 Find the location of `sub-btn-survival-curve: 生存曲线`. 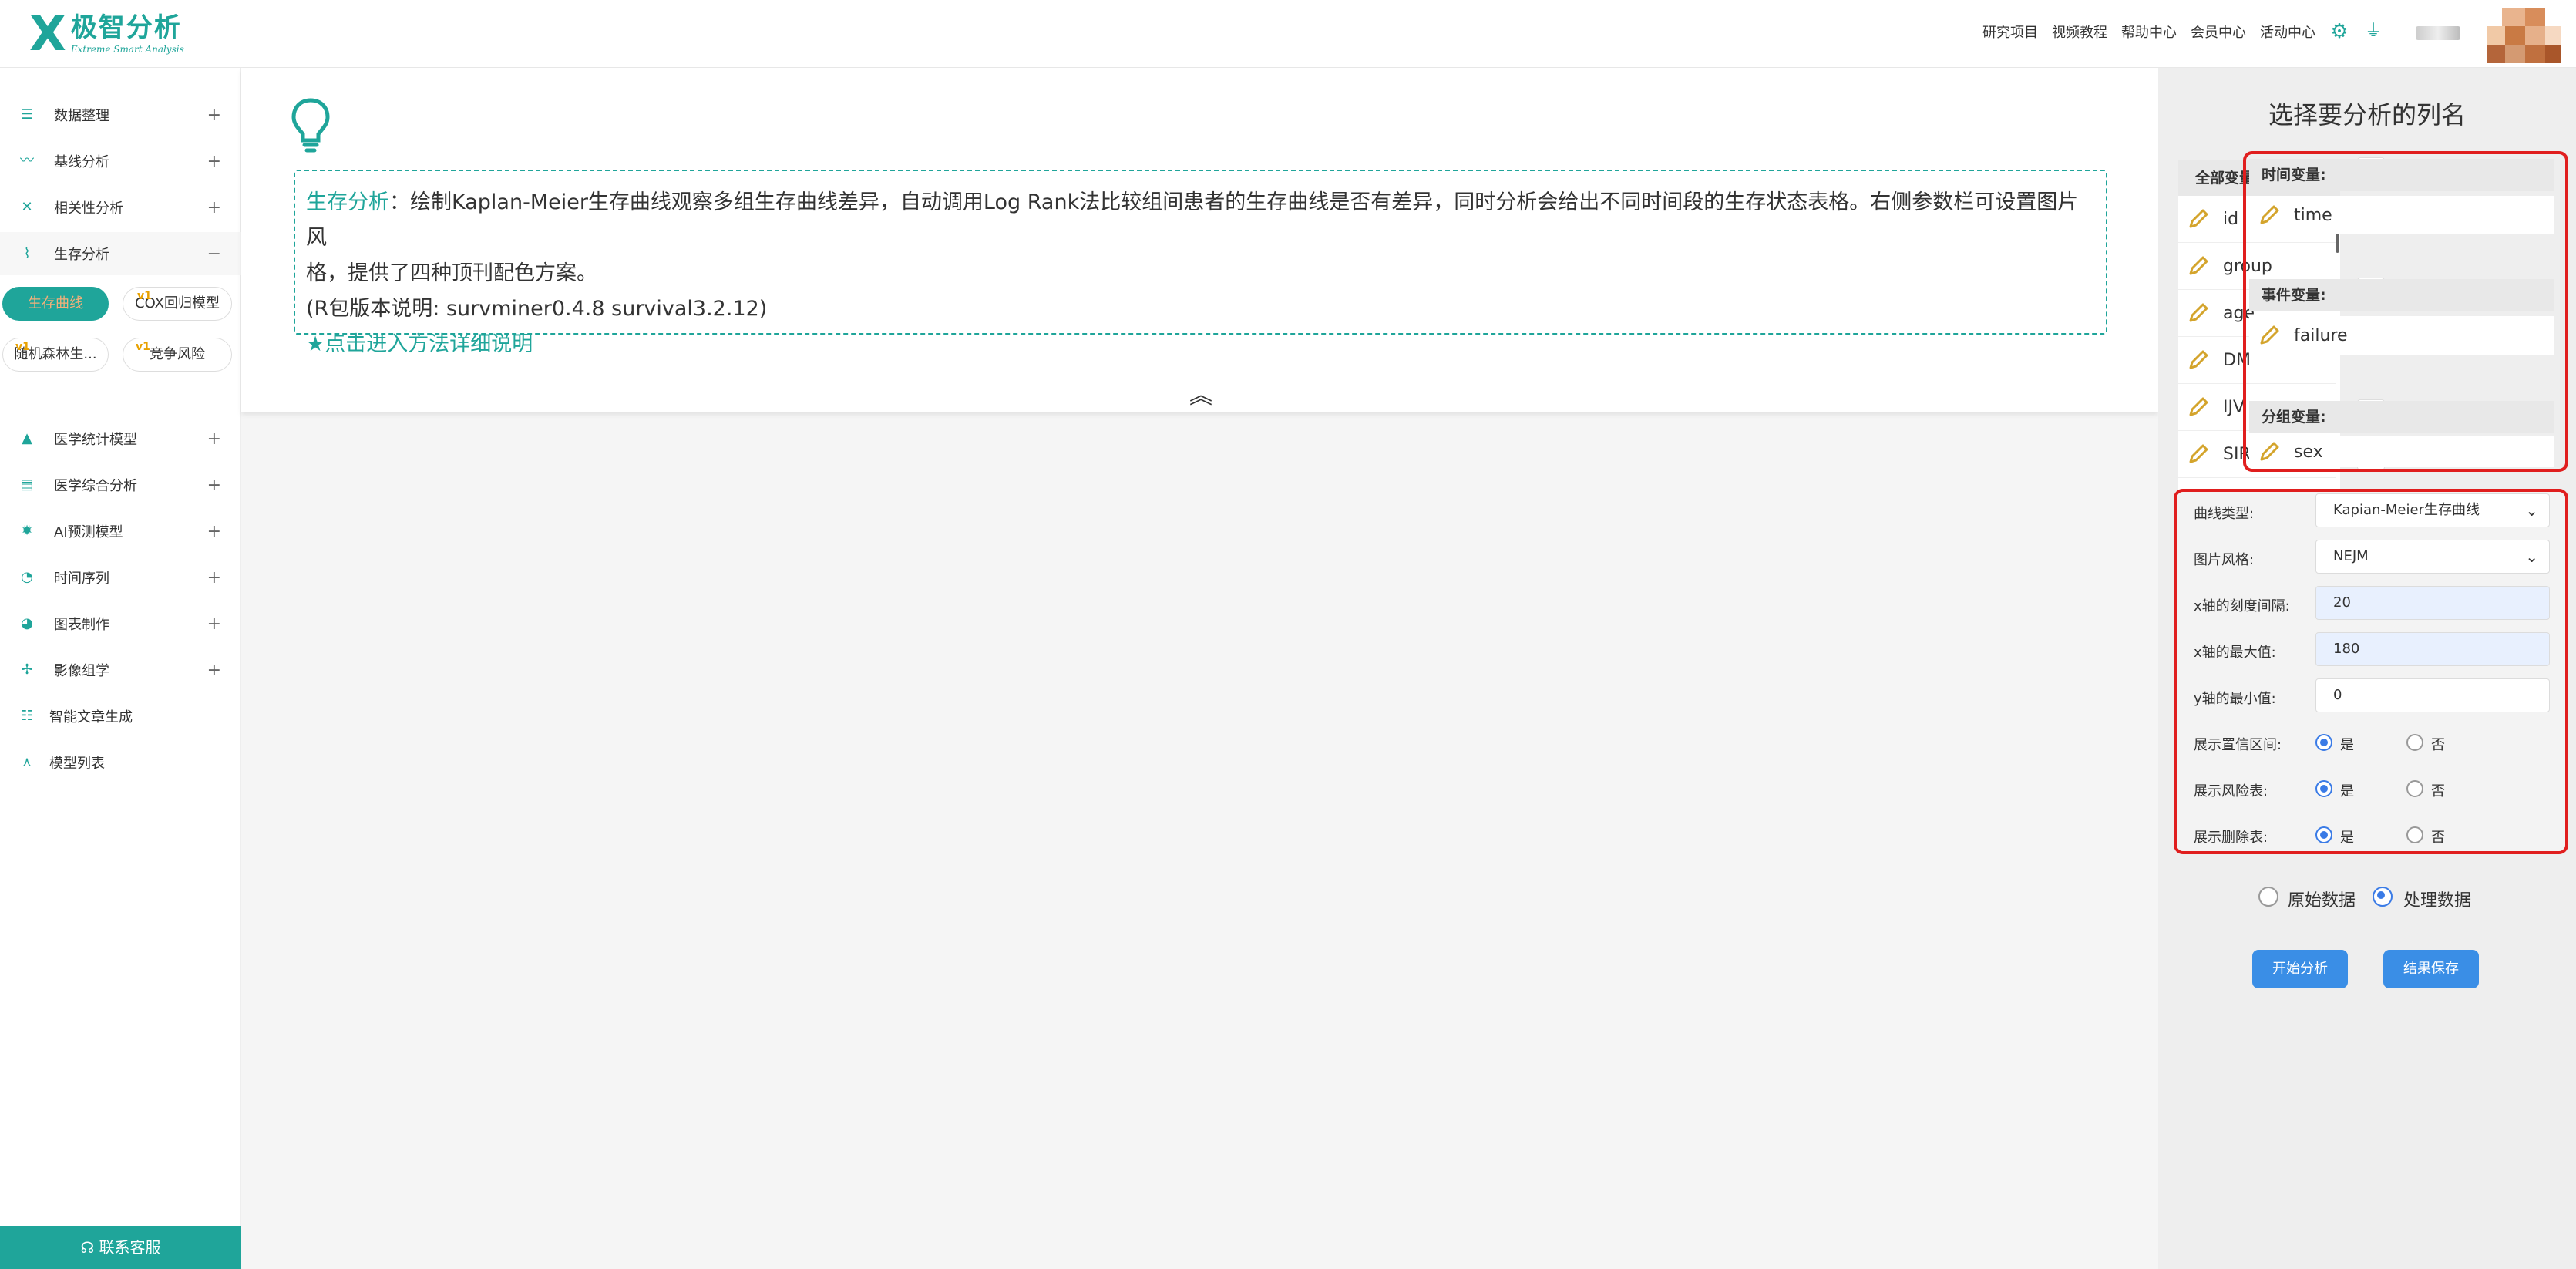

sub-btn-survival-curve: 生存曲线 is located at coordinates (55, 304).